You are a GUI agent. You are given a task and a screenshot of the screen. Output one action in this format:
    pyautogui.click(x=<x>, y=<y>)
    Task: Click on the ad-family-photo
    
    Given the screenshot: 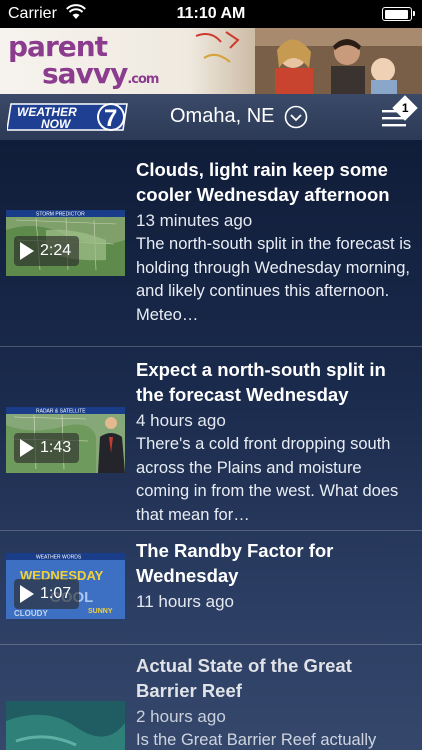 What is the action you would take?
    pyautogui.click(x=338, y=61)
    